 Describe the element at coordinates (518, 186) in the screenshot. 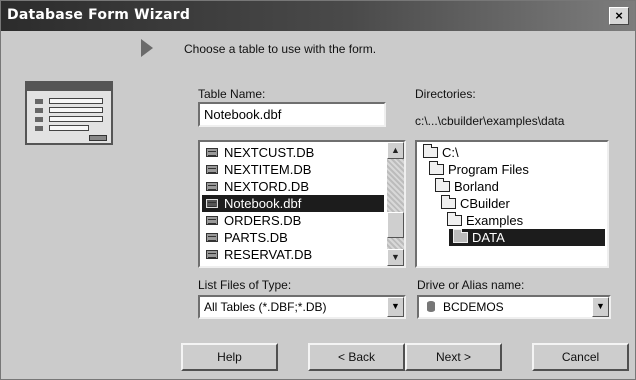

I see `directory-tree-item: Borland` at that location.